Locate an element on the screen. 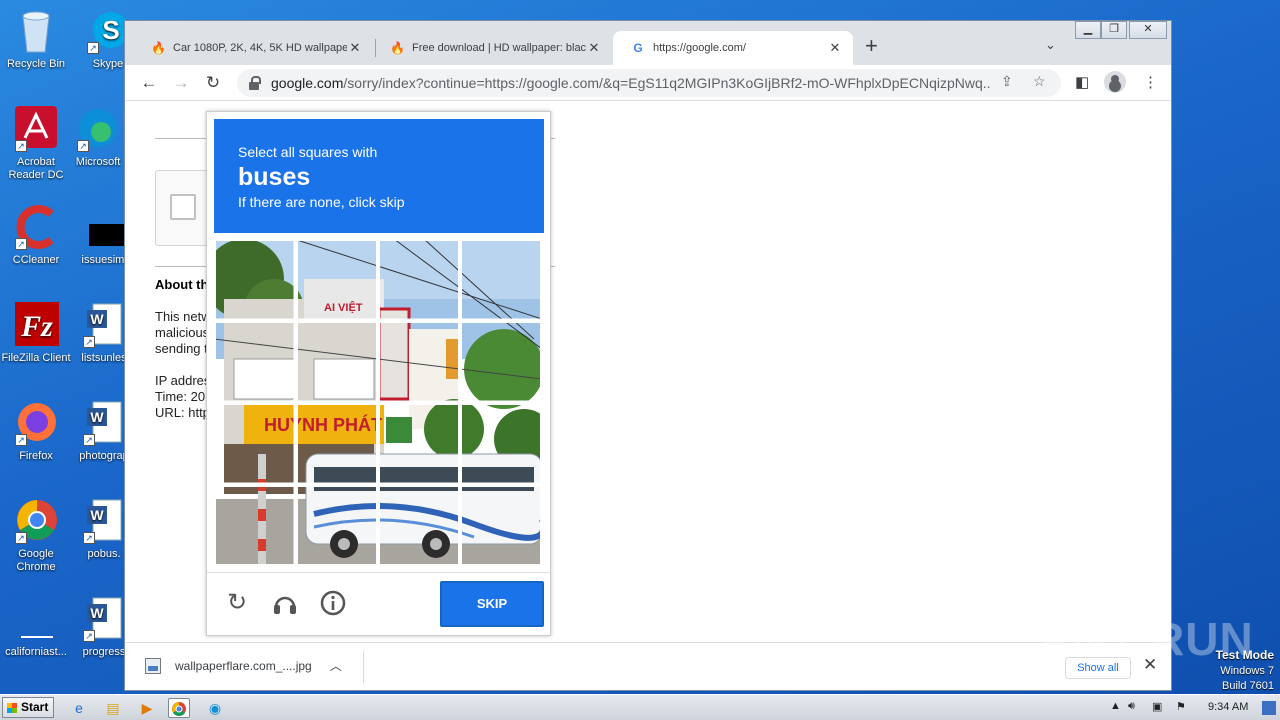 The width and height of the screenshot is (1280, 720). challenge-image-grid: AI VIỆT HUỲNH PHÁT is located at coordinates (378, 402).